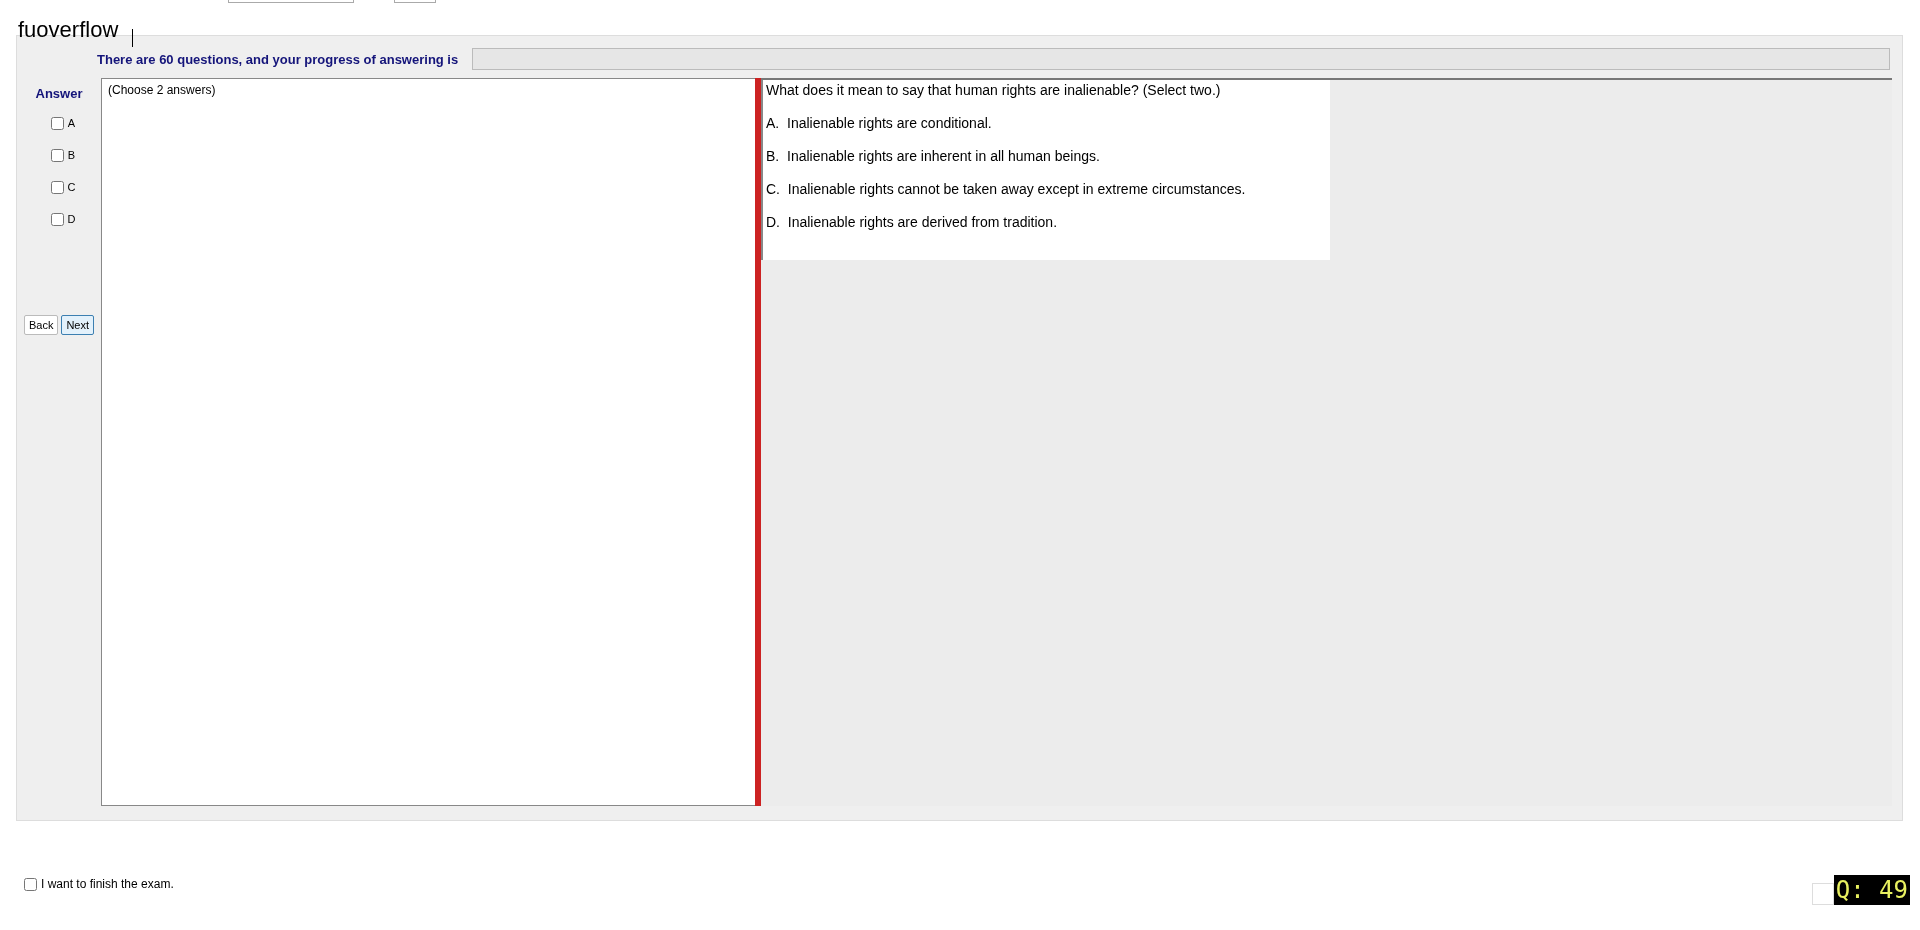  Describe the element at coordinates (71, 123) in the screenshot. I see `option-label: A` at that location.